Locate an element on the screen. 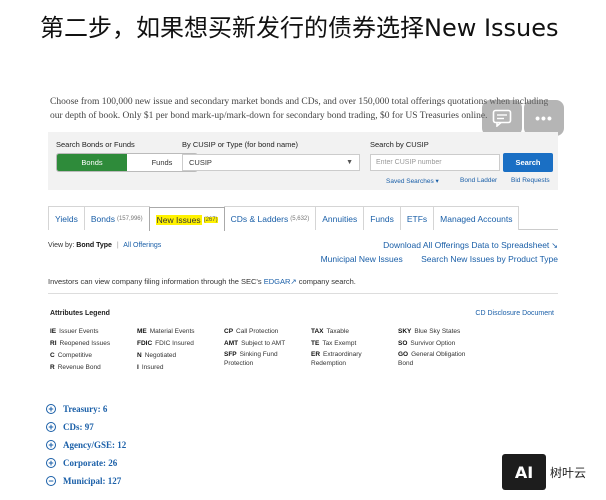 The width and height of the screenshot is (606, 500). legend-item: RI Reopened Issues is located at coordinates (80, 343).